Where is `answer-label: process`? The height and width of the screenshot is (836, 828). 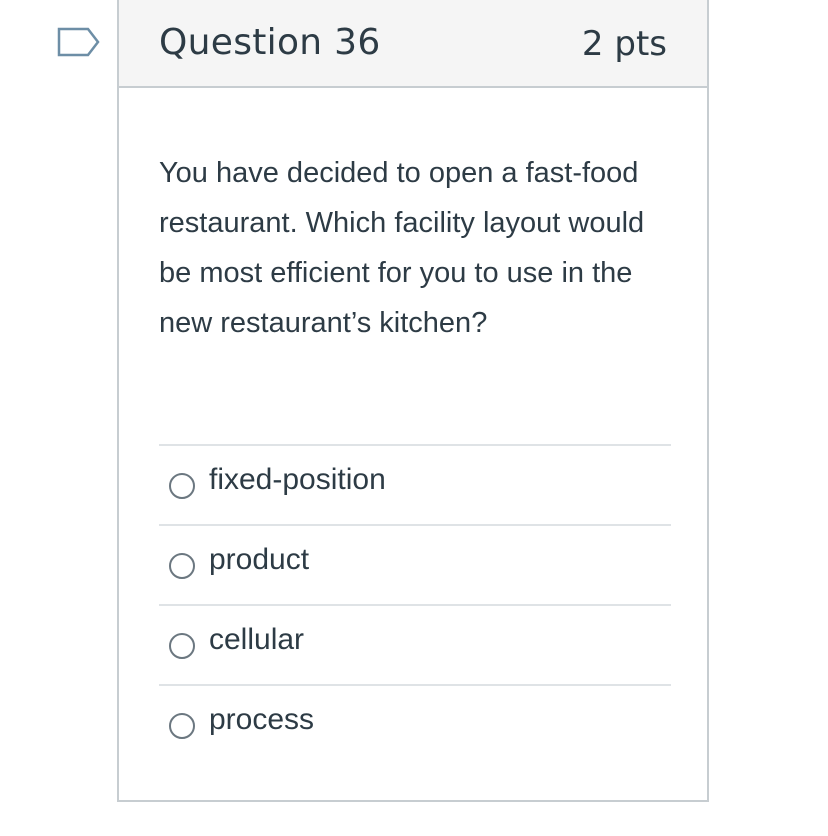
answer-label: process is located at coordinates (261, 720).